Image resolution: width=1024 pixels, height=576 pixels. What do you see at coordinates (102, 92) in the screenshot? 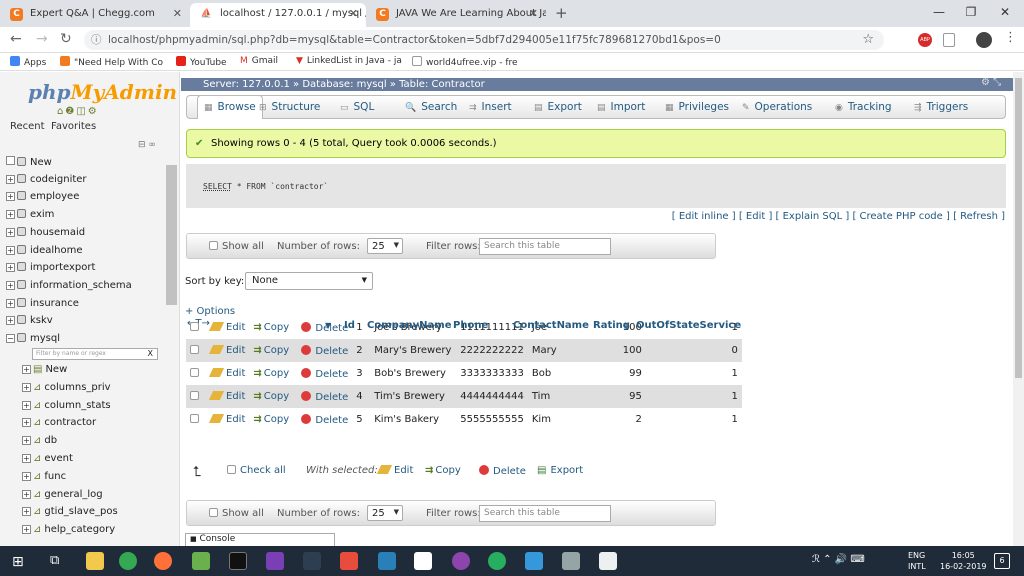
I see `phpmyadmin-logo: phpMyAdmin` at bounding box center [102, 92].